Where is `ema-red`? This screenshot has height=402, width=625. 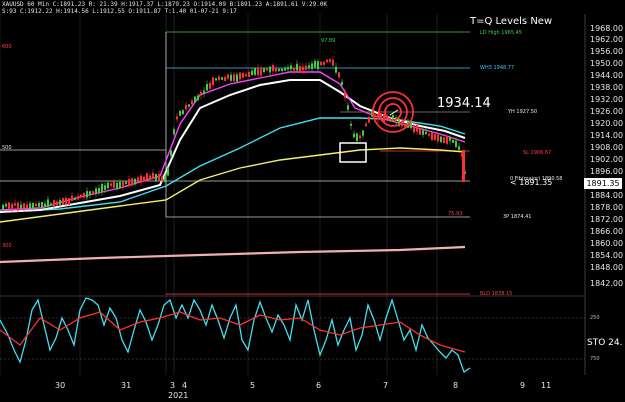 ema-red is located at coordinates (233, 254).